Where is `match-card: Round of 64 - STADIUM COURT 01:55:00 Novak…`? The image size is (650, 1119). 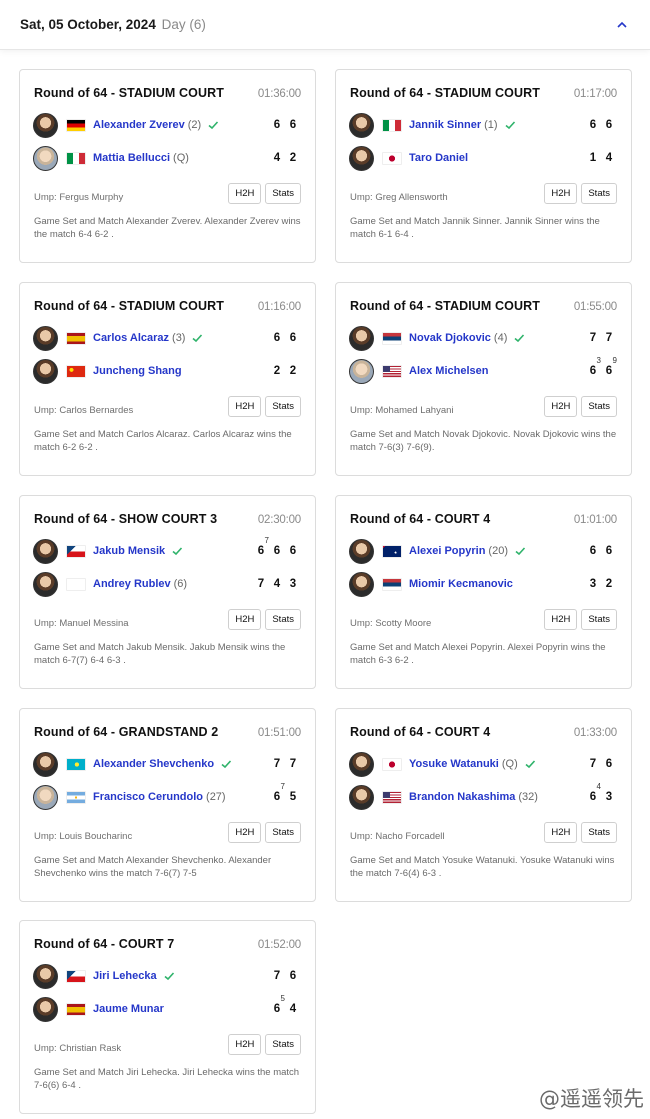
match-card: Round of 64 - STADIUM COURT 01:55:00 Novak… is located at coordinates (483, 379).